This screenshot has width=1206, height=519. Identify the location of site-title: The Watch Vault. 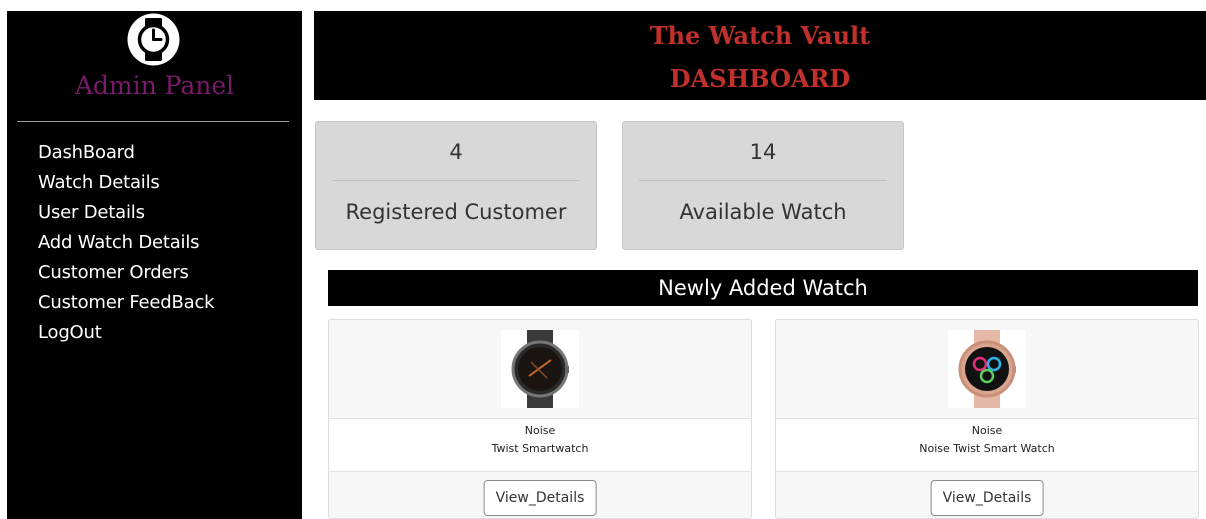
(760, 35).